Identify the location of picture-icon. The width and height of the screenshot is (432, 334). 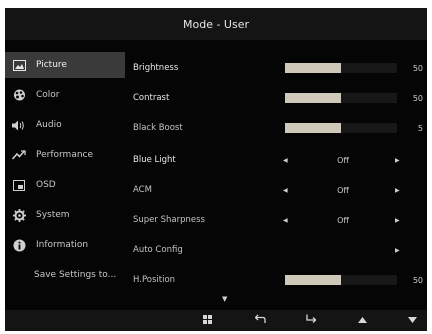
(19, 65).